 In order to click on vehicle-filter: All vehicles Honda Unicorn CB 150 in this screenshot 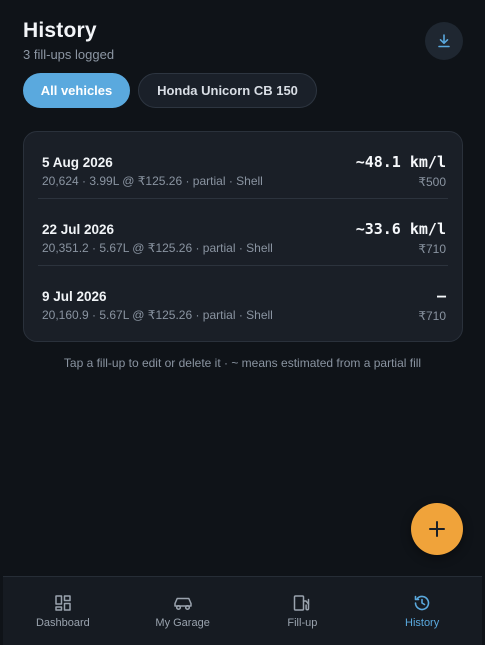, I will do `click(170, 90)`.